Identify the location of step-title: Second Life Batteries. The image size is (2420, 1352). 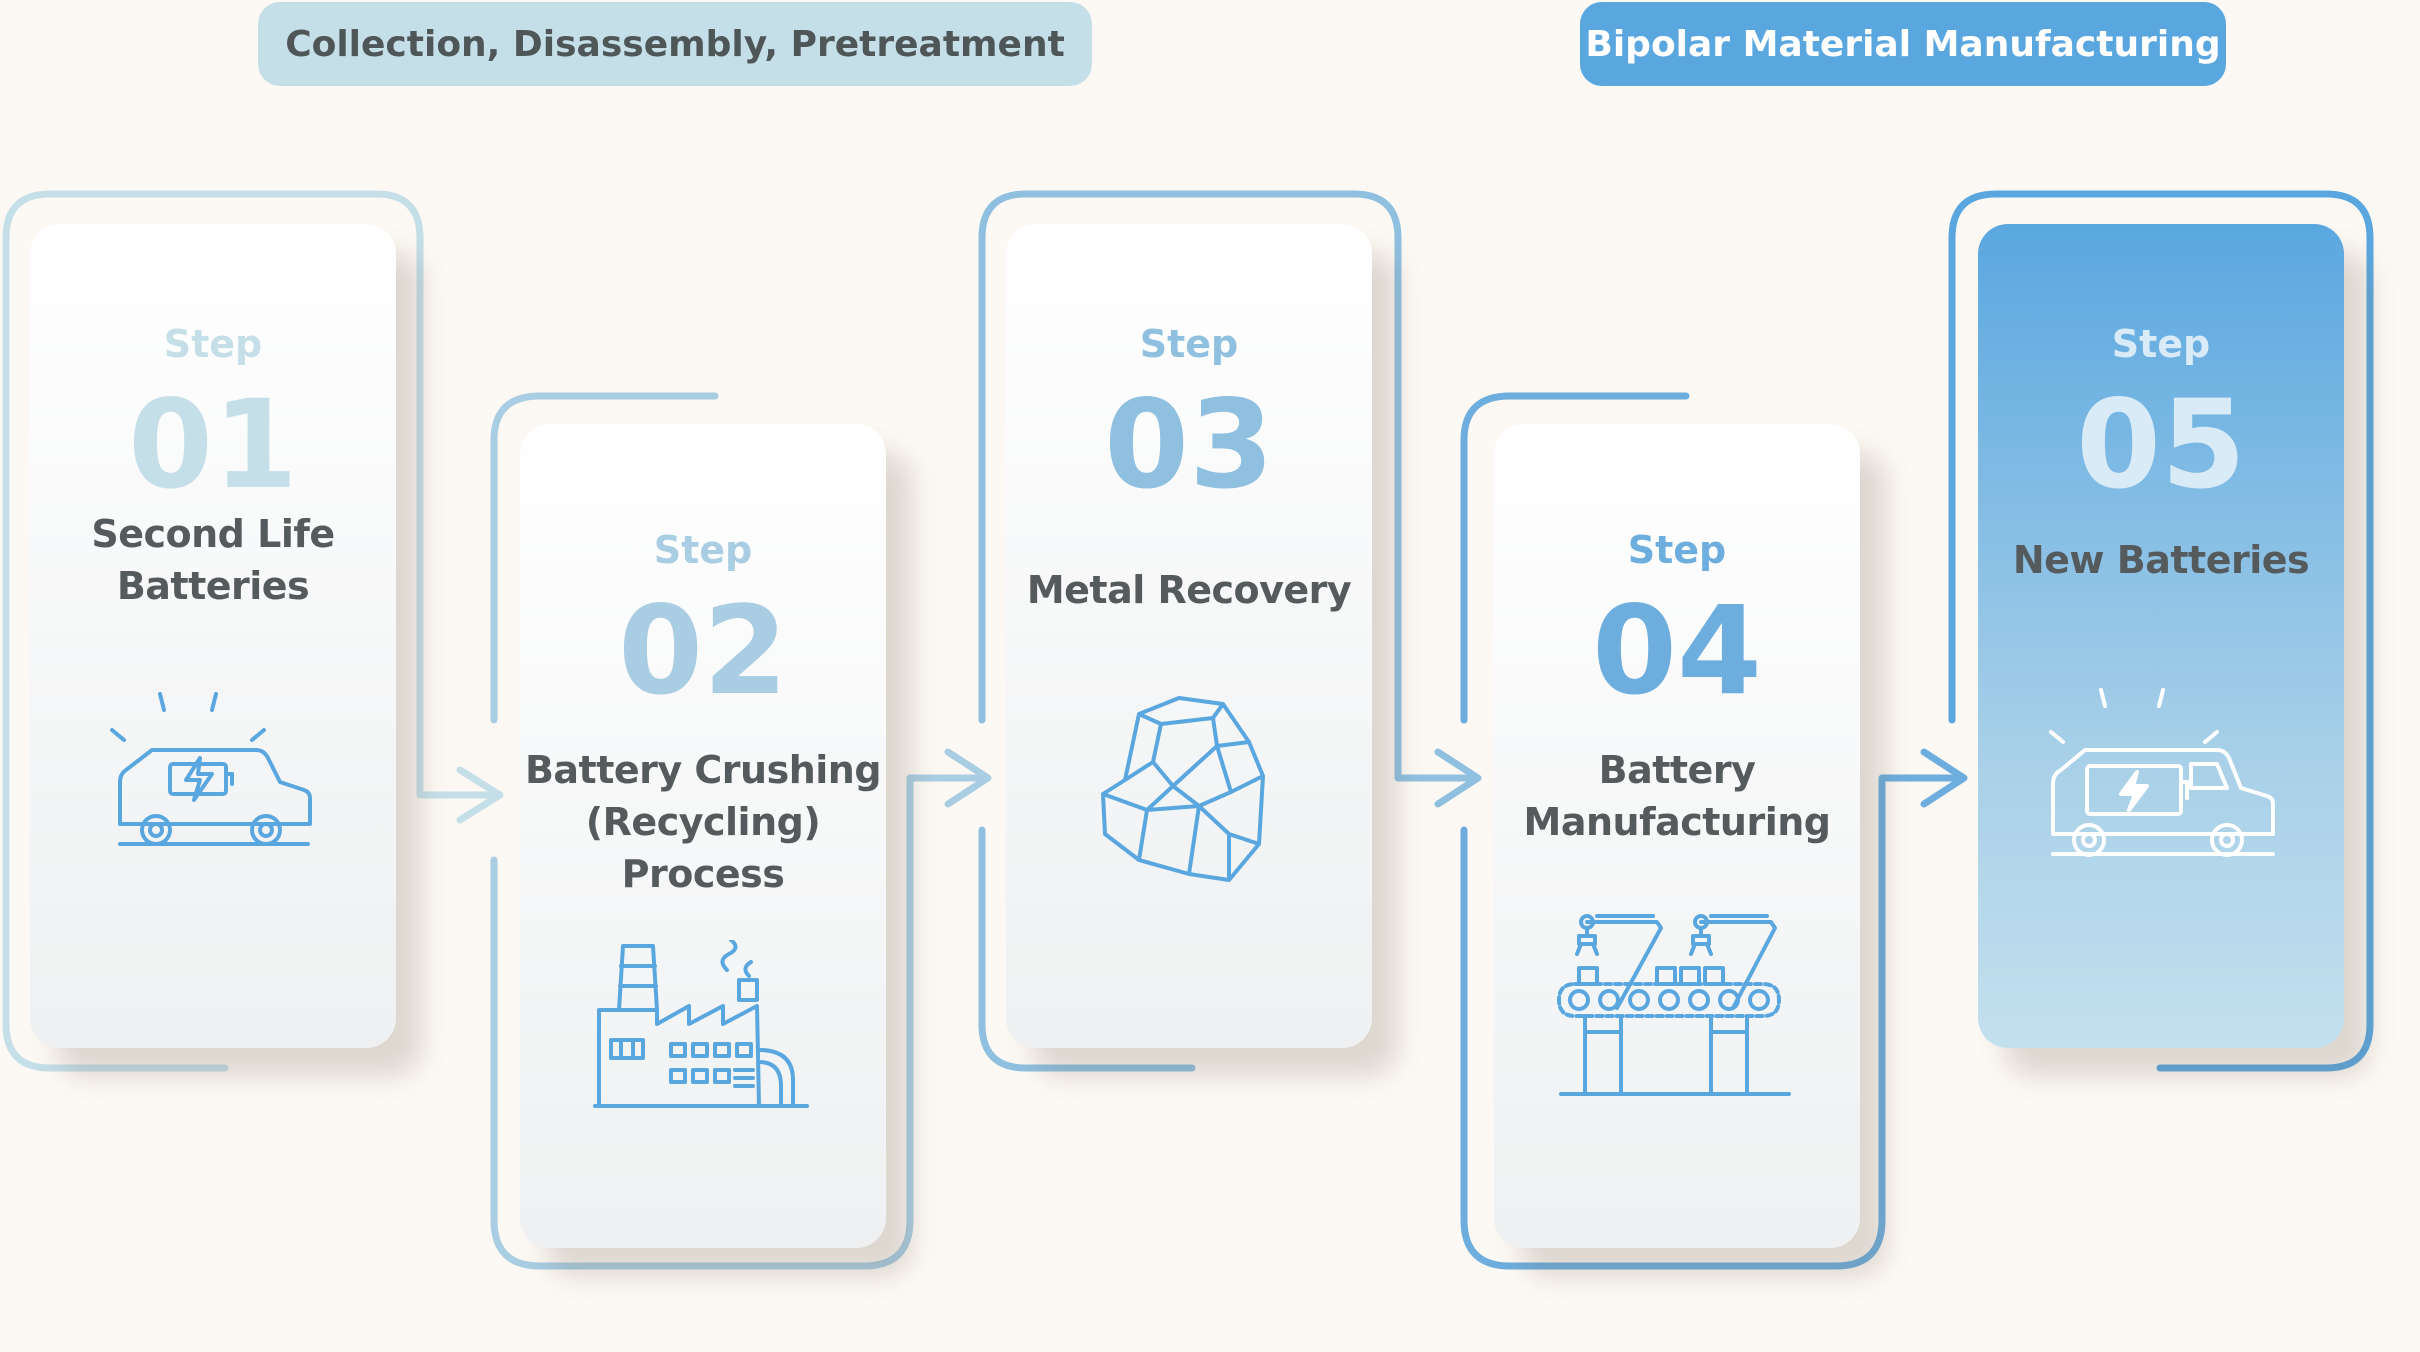
(213, 560).